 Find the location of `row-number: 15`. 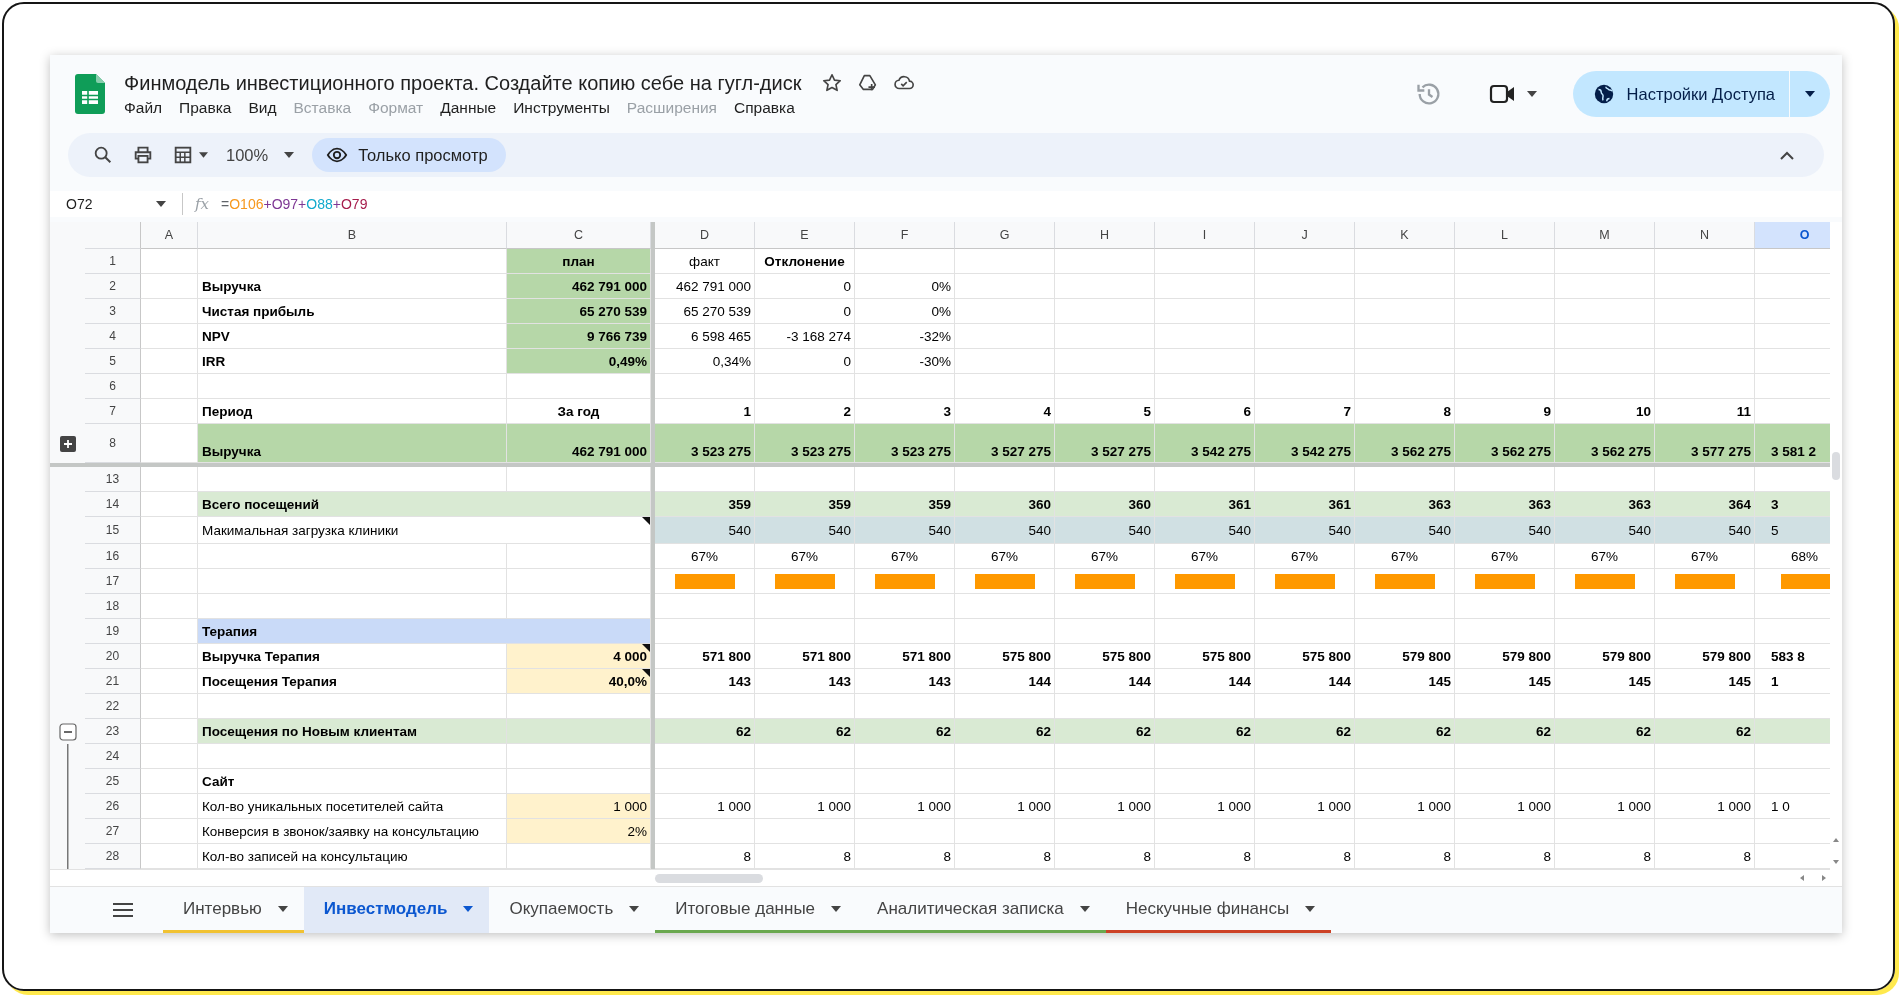

row-number: 15 is located at coordinates (113, 530).